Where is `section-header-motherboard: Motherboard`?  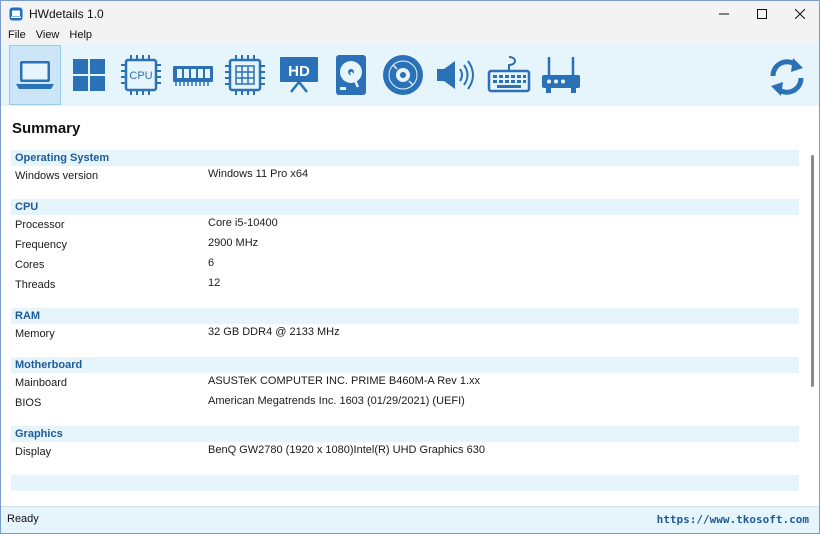
section-header-motherboard: Motherboard is located at coordinates (405, 365).